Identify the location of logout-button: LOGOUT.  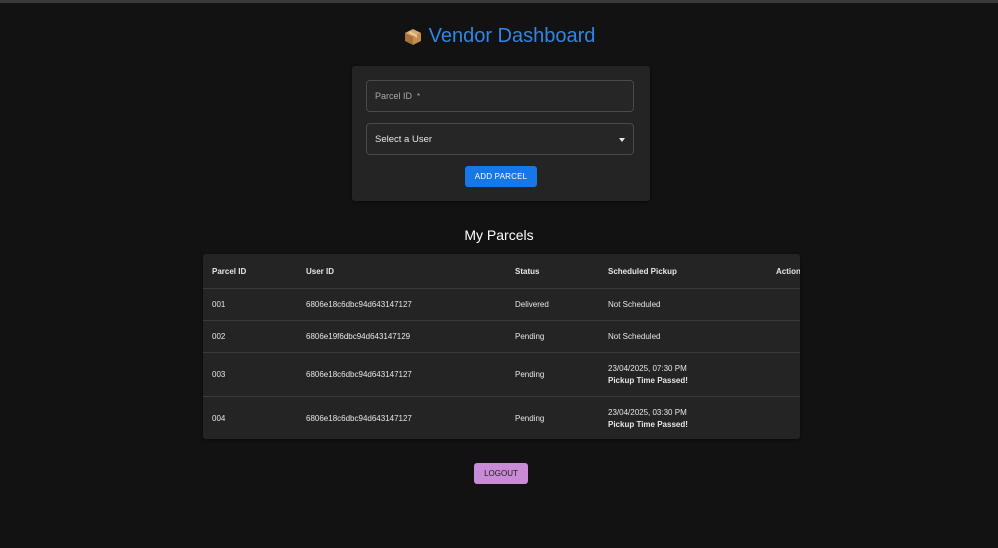
(501, 473).